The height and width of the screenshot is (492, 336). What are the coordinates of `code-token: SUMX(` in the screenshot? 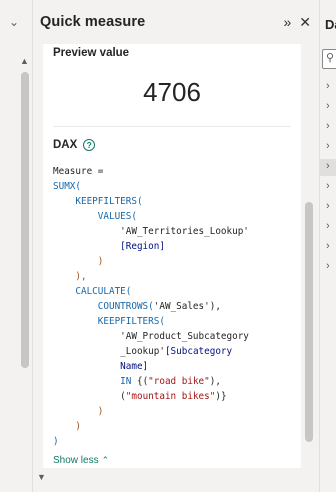 It's located at (67, 186).